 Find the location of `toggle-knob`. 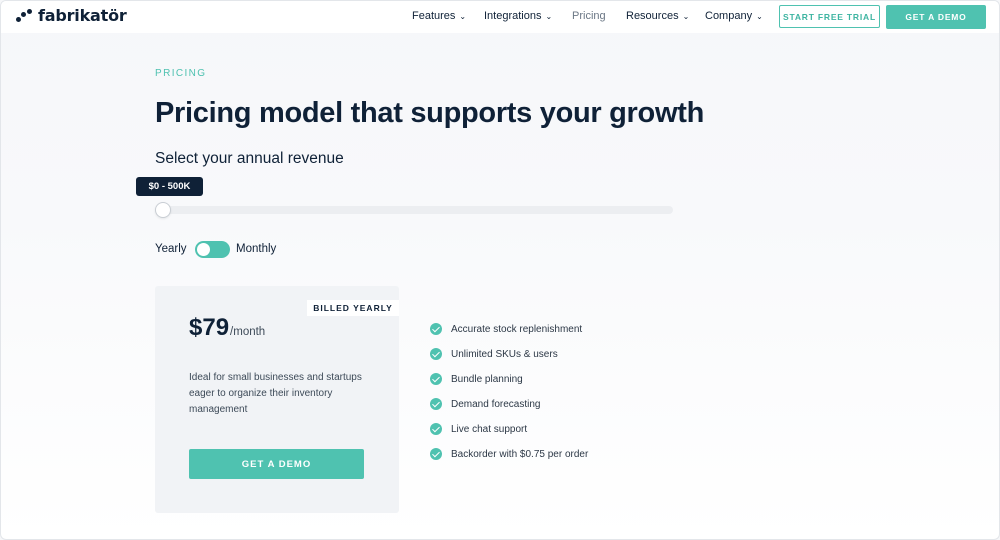

toggle-knob is located at coordinates (203, 249).